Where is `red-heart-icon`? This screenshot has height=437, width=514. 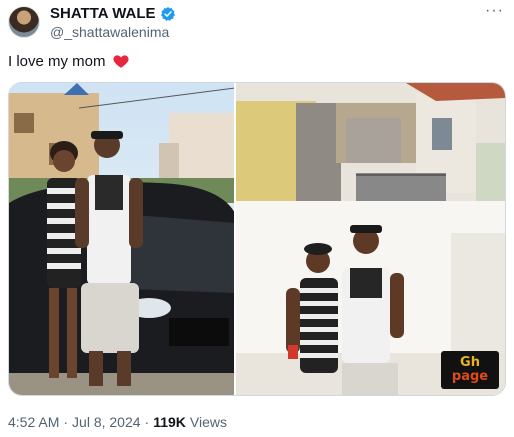
red-heart-icon is located at coordinates (120, 61).